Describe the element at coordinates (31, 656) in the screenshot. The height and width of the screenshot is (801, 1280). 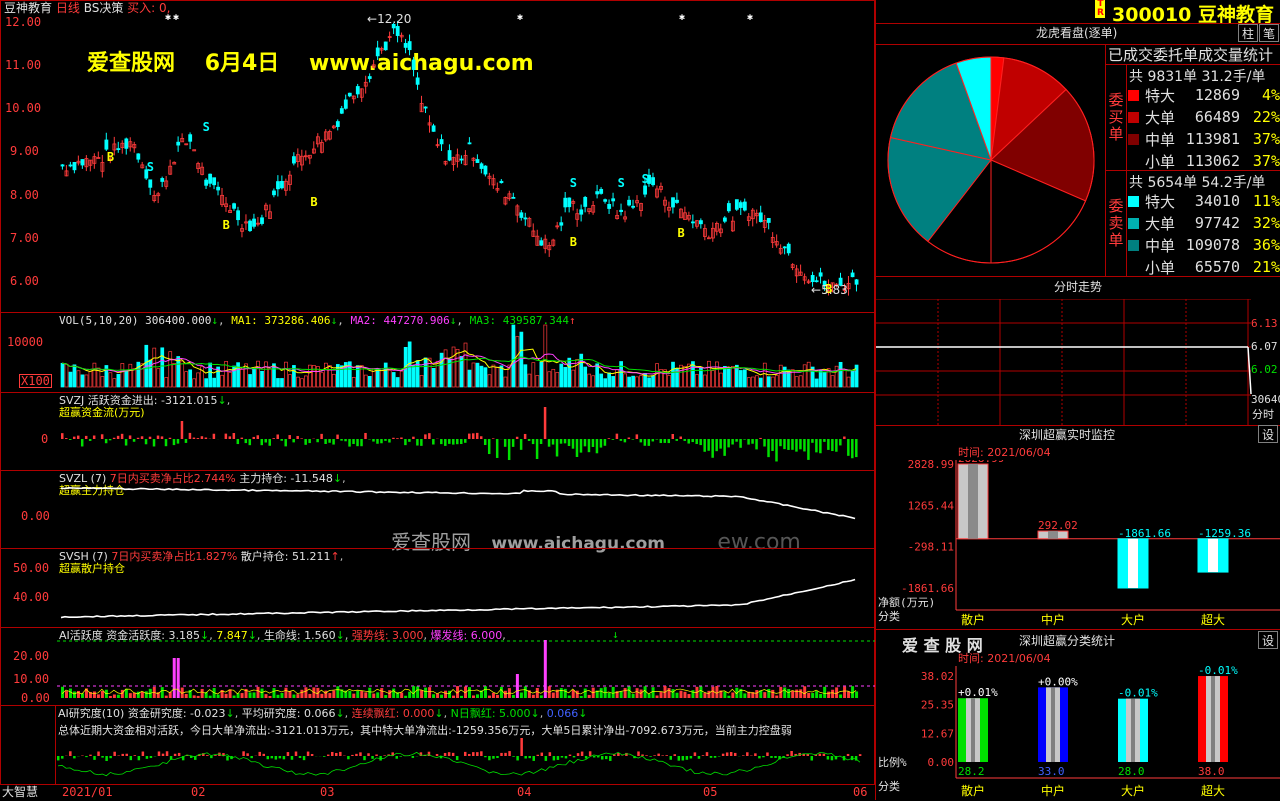
I see `ai-tick: 20.00` at that location.